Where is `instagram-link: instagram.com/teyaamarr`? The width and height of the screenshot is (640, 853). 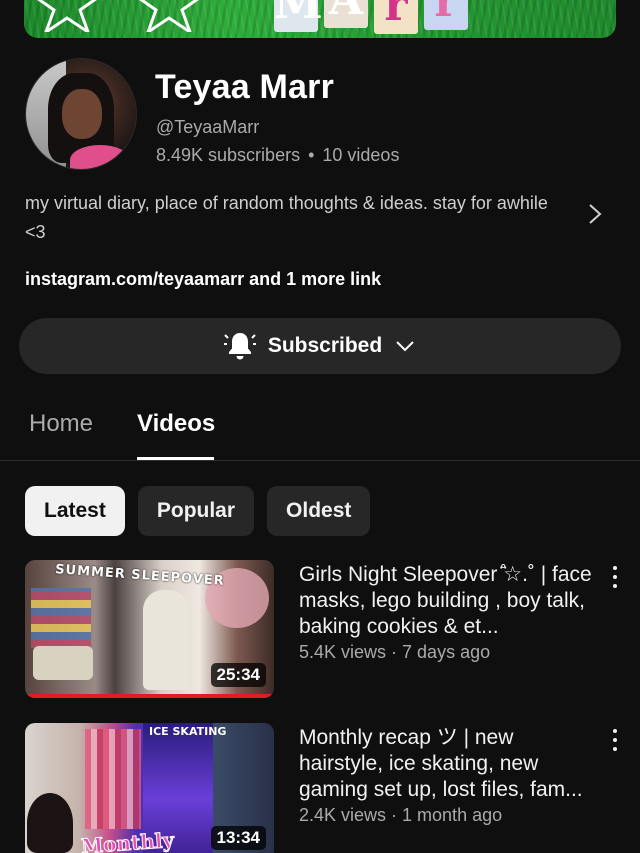
instagram-link: instagram.com/teyaamarr is located at coordinates (134, 279).